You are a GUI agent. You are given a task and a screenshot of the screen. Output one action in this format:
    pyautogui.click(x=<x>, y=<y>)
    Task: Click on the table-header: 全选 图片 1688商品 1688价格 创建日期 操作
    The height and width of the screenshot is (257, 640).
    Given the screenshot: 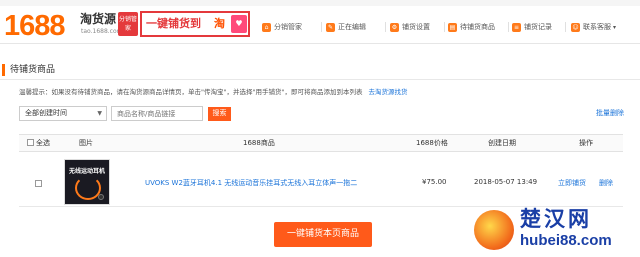 What is the action you would take?
    pyautogui.click(x=321, y=143)
    